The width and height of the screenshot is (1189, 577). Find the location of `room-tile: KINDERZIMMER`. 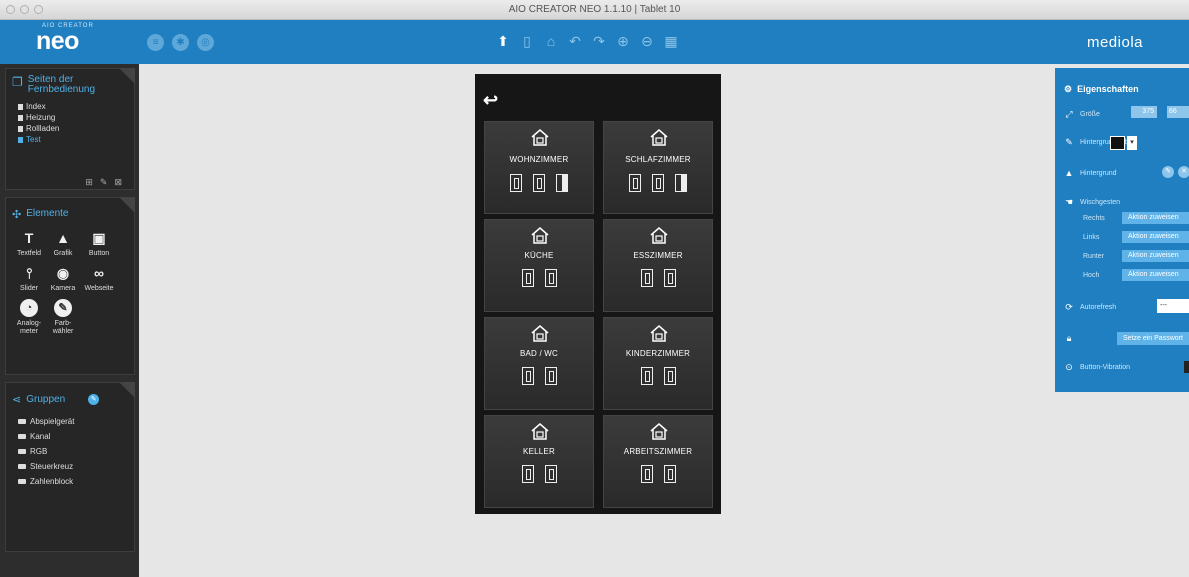

room-tile: KINDERZIMMER is located at coordinates (658, 363).